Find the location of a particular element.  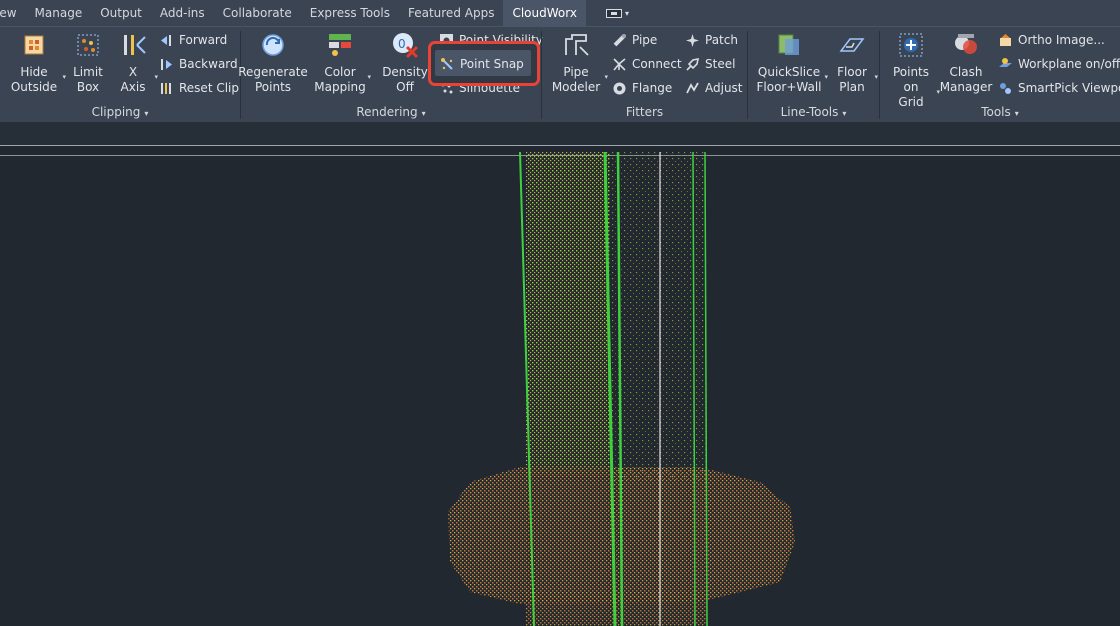

ortho-image-icon is located at coordinates (1005, 39).